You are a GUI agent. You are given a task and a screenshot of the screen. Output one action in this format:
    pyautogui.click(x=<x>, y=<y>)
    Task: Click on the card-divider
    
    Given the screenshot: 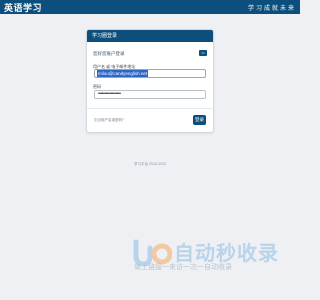 What is the action you would take?
    pyautogui.click(x=150, y=108)
    